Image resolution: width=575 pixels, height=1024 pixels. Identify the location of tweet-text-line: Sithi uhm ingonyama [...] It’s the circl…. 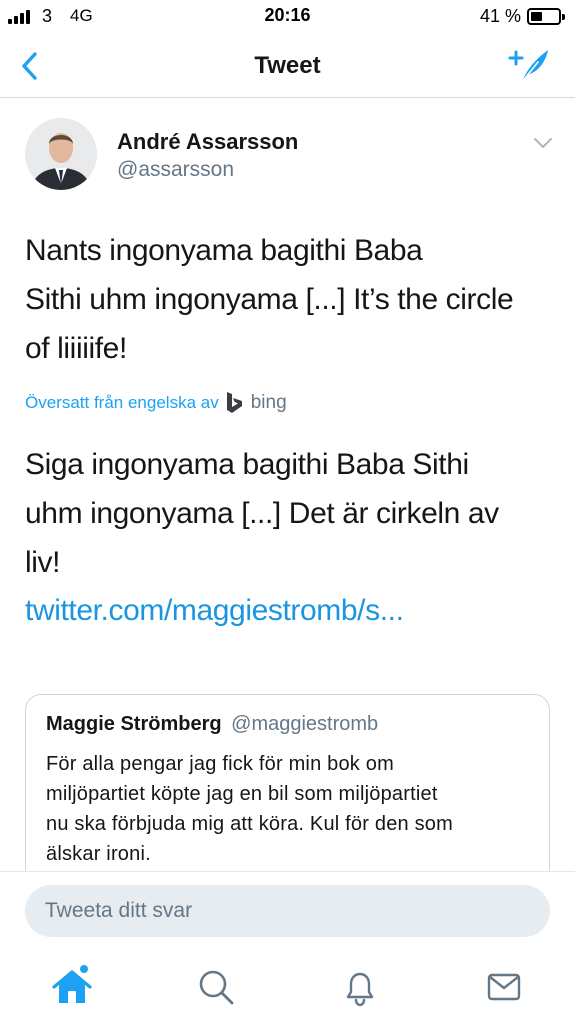
(269, 299).